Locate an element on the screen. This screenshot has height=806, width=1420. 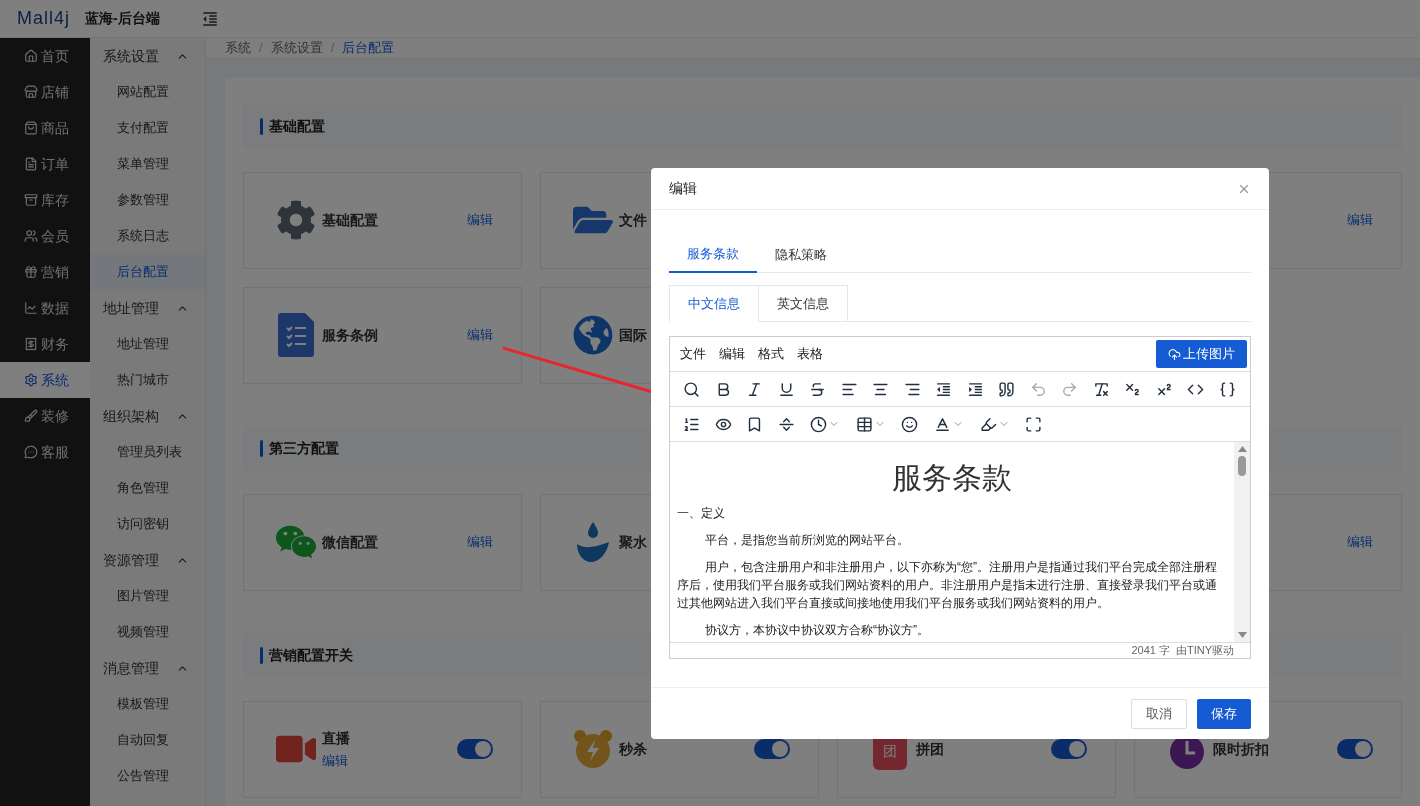
document-paragraph: 协议方，本协议中协议双方合称“协议方”。 is located at coordinates (817, 630).